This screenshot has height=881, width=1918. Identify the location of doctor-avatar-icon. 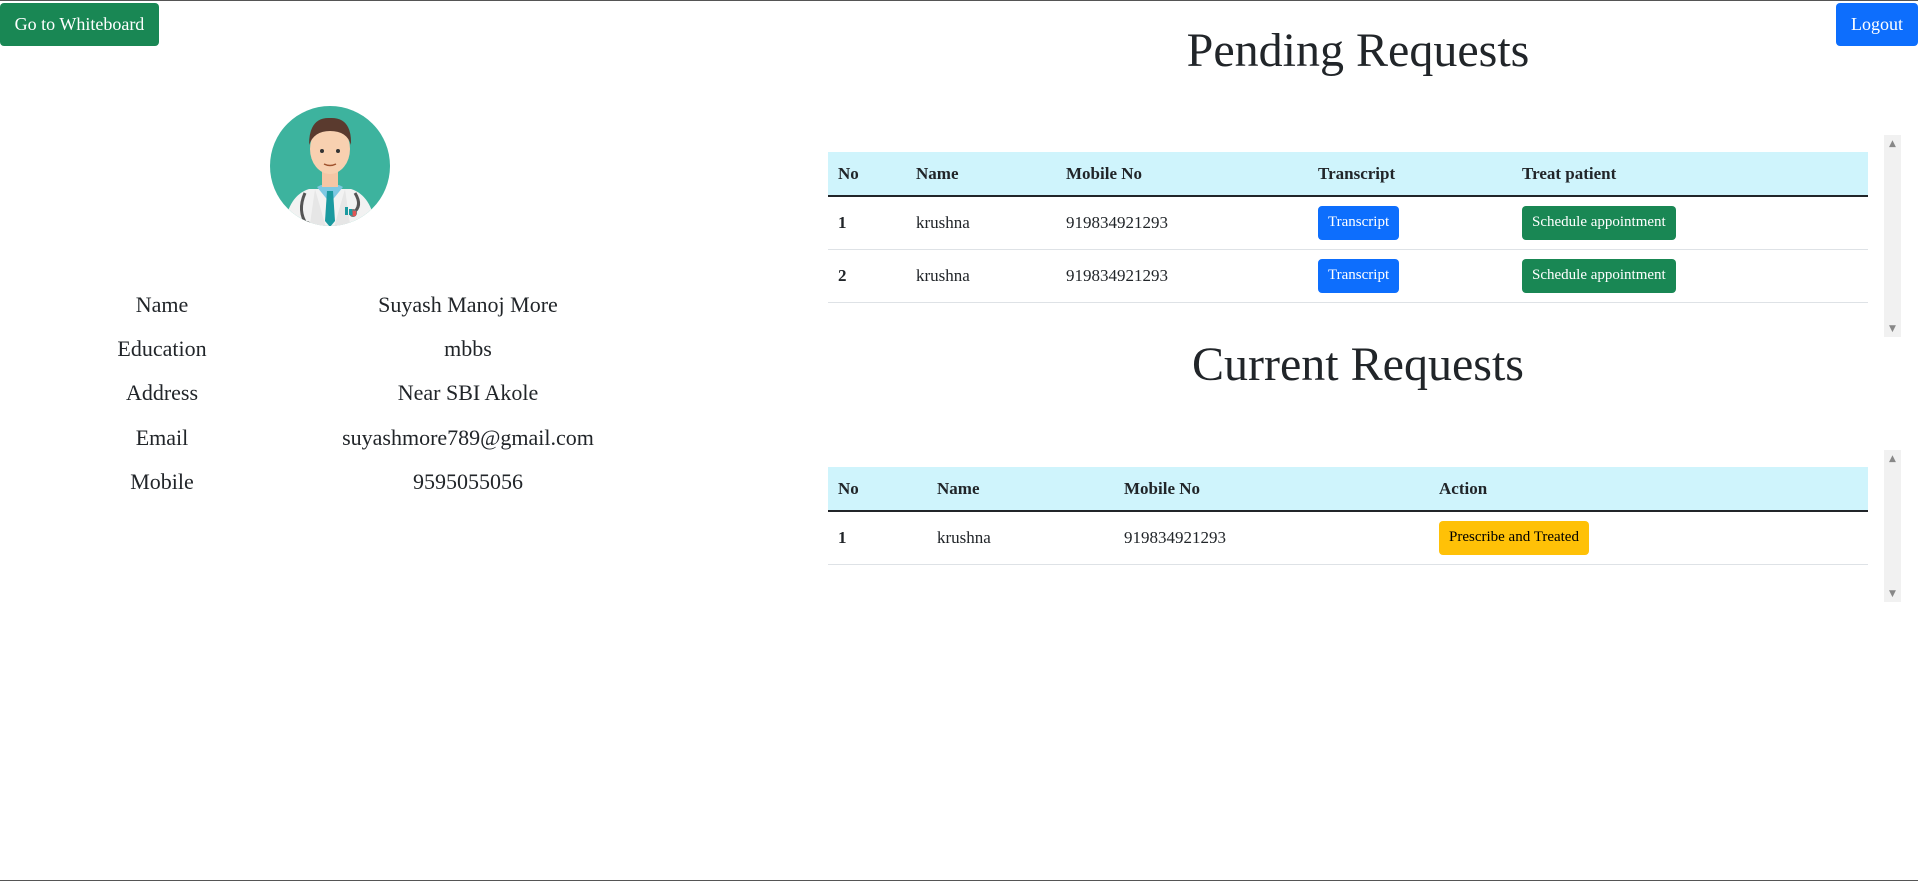
(330, 166).